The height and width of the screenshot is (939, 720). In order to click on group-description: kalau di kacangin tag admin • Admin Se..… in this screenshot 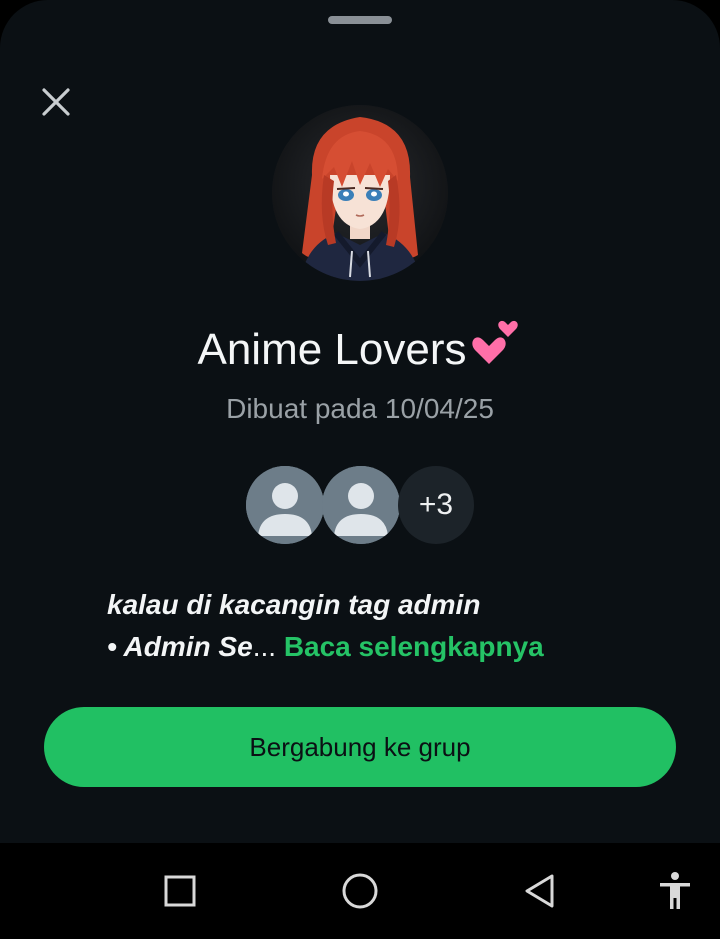, I will do `click(387, 626)`.